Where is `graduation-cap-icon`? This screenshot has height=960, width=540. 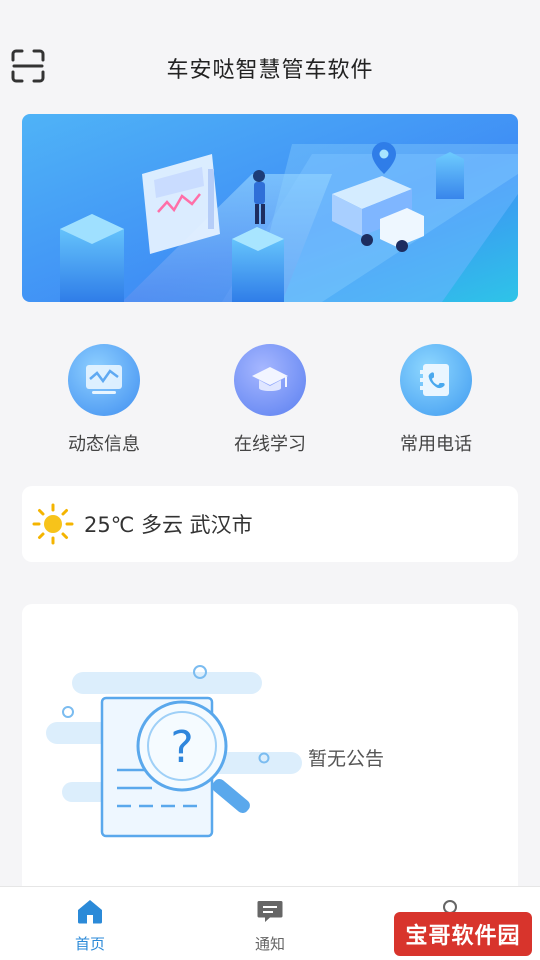 graduation-cap-icon is located at coordinates (270, 380).